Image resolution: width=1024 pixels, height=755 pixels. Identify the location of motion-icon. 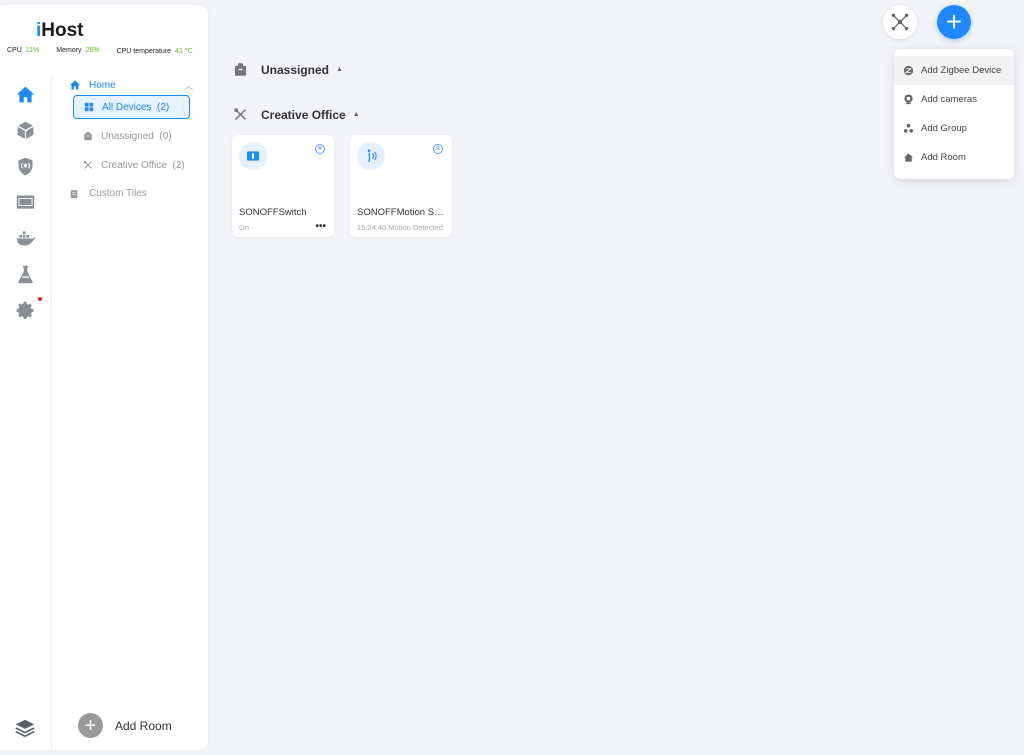
(371, 156).